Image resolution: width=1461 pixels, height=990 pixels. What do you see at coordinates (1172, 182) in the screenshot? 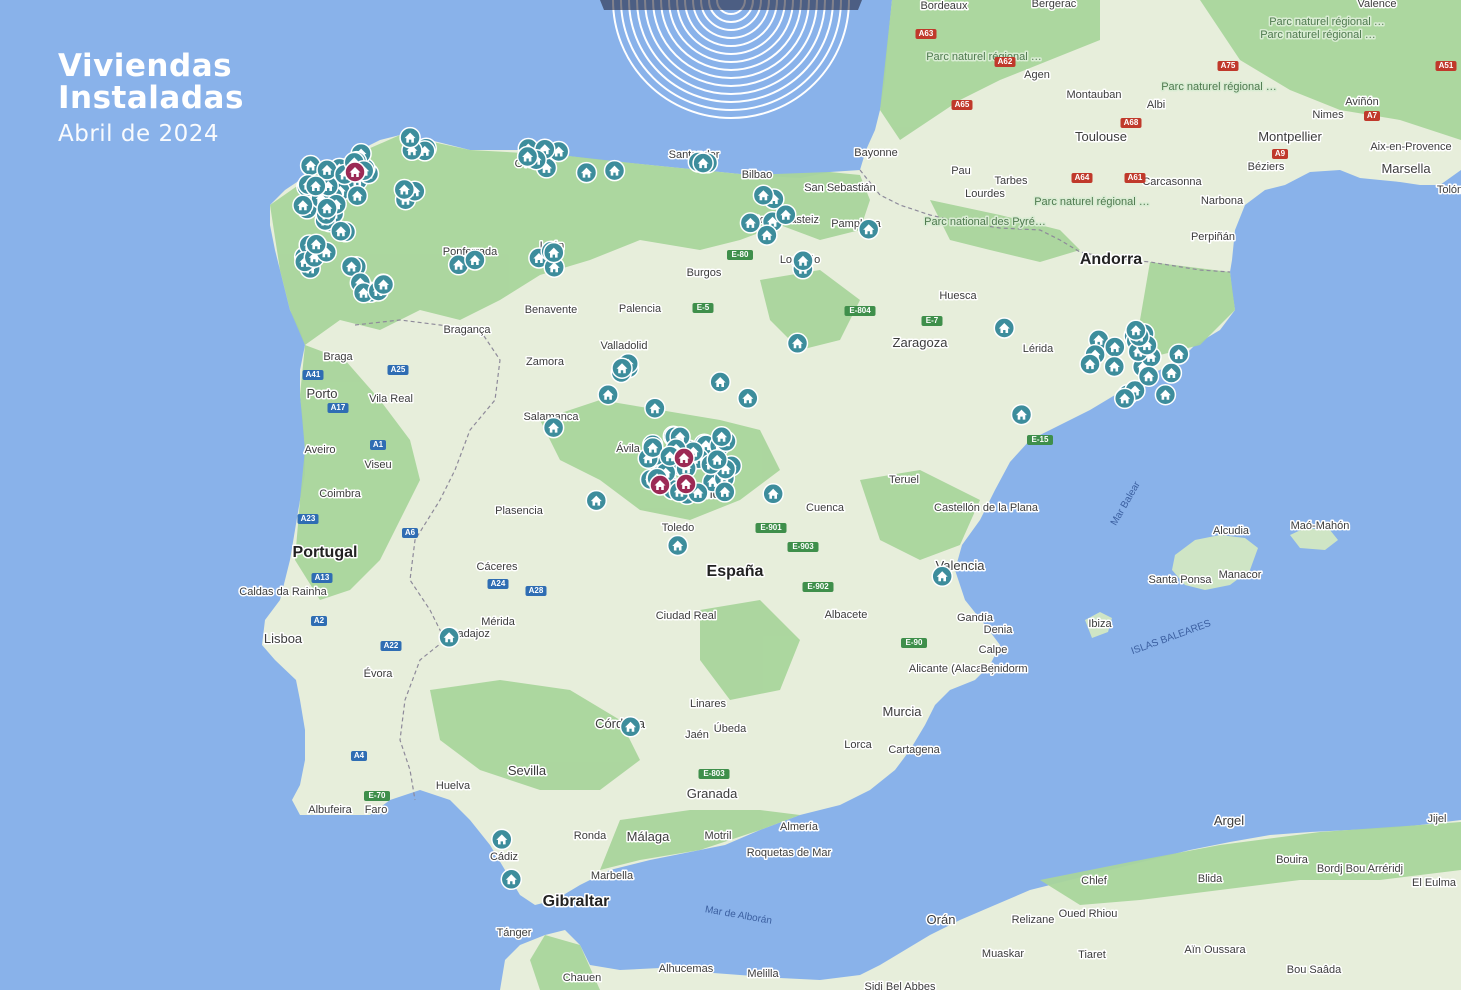
I see `city-label: Carcasonna` at bounding box center [1172, 182].